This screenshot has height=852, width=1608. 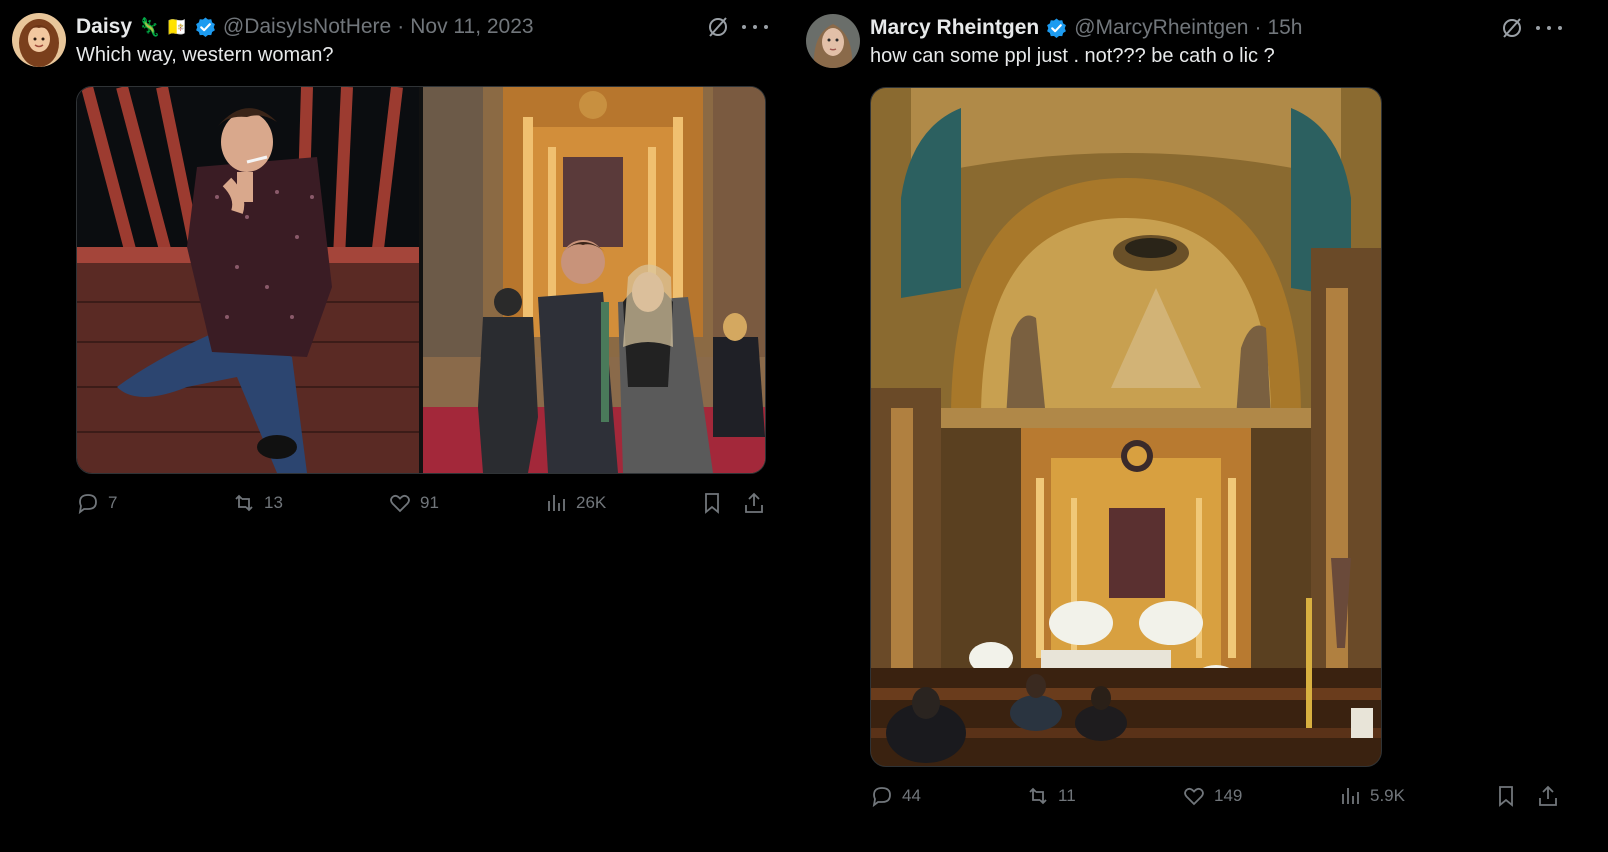 I want to click on views-button: 26K, so click(x=575, y=503).